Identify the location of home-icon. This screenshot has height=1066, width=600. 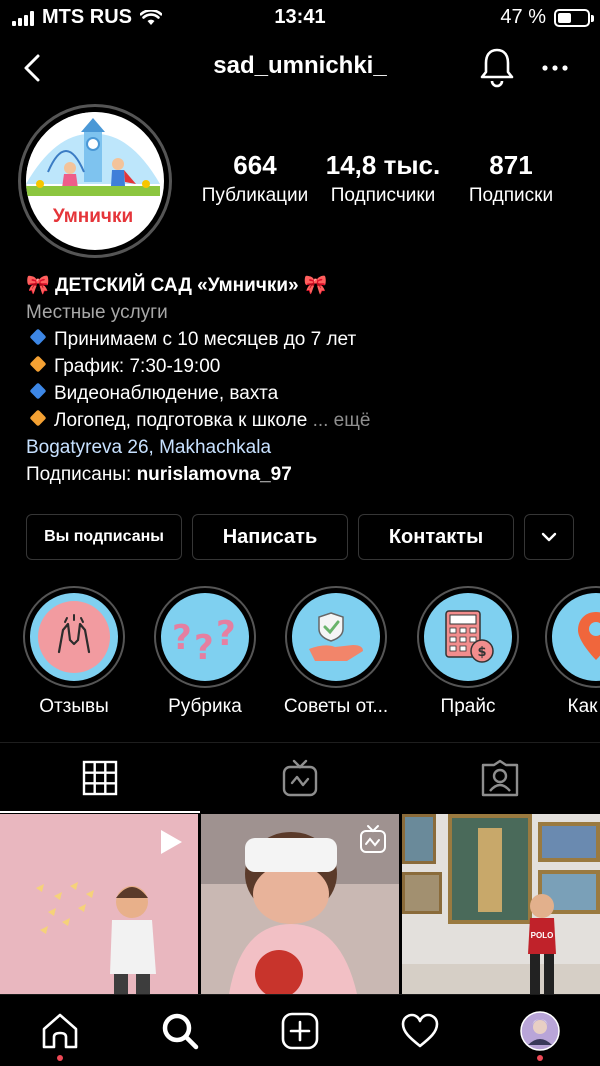
(60, 1031).